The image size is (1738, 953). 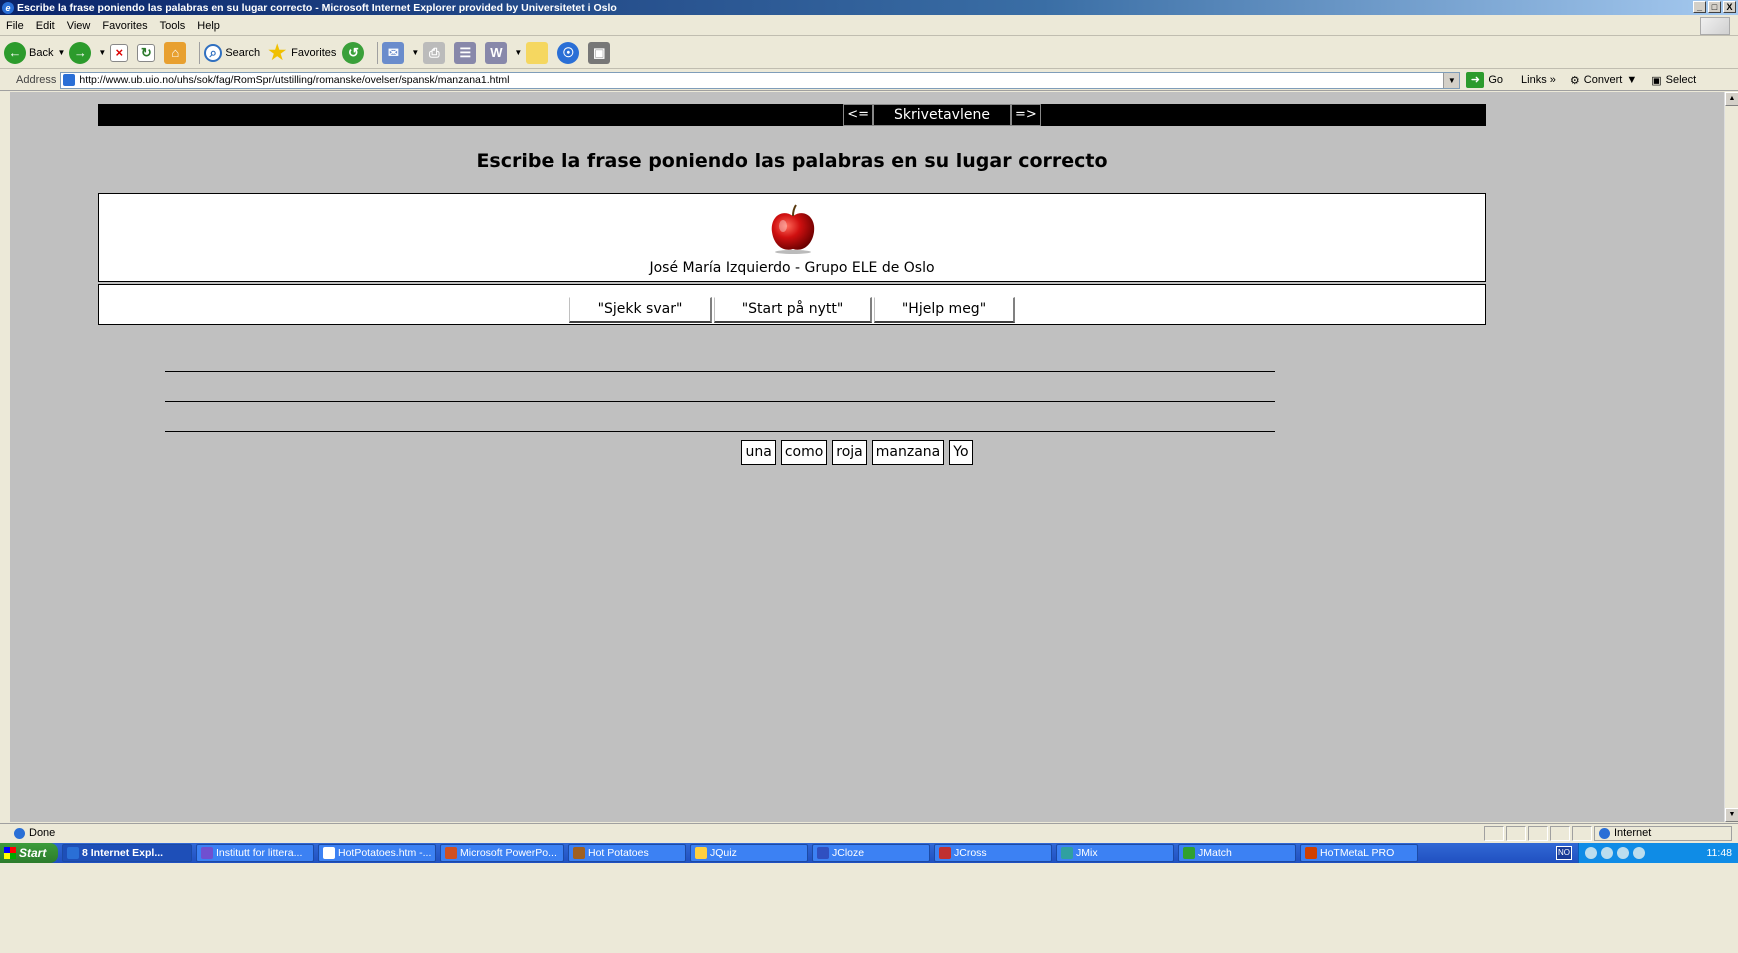 I want to click on research-icon: ☰, so click(x=465, y=52).